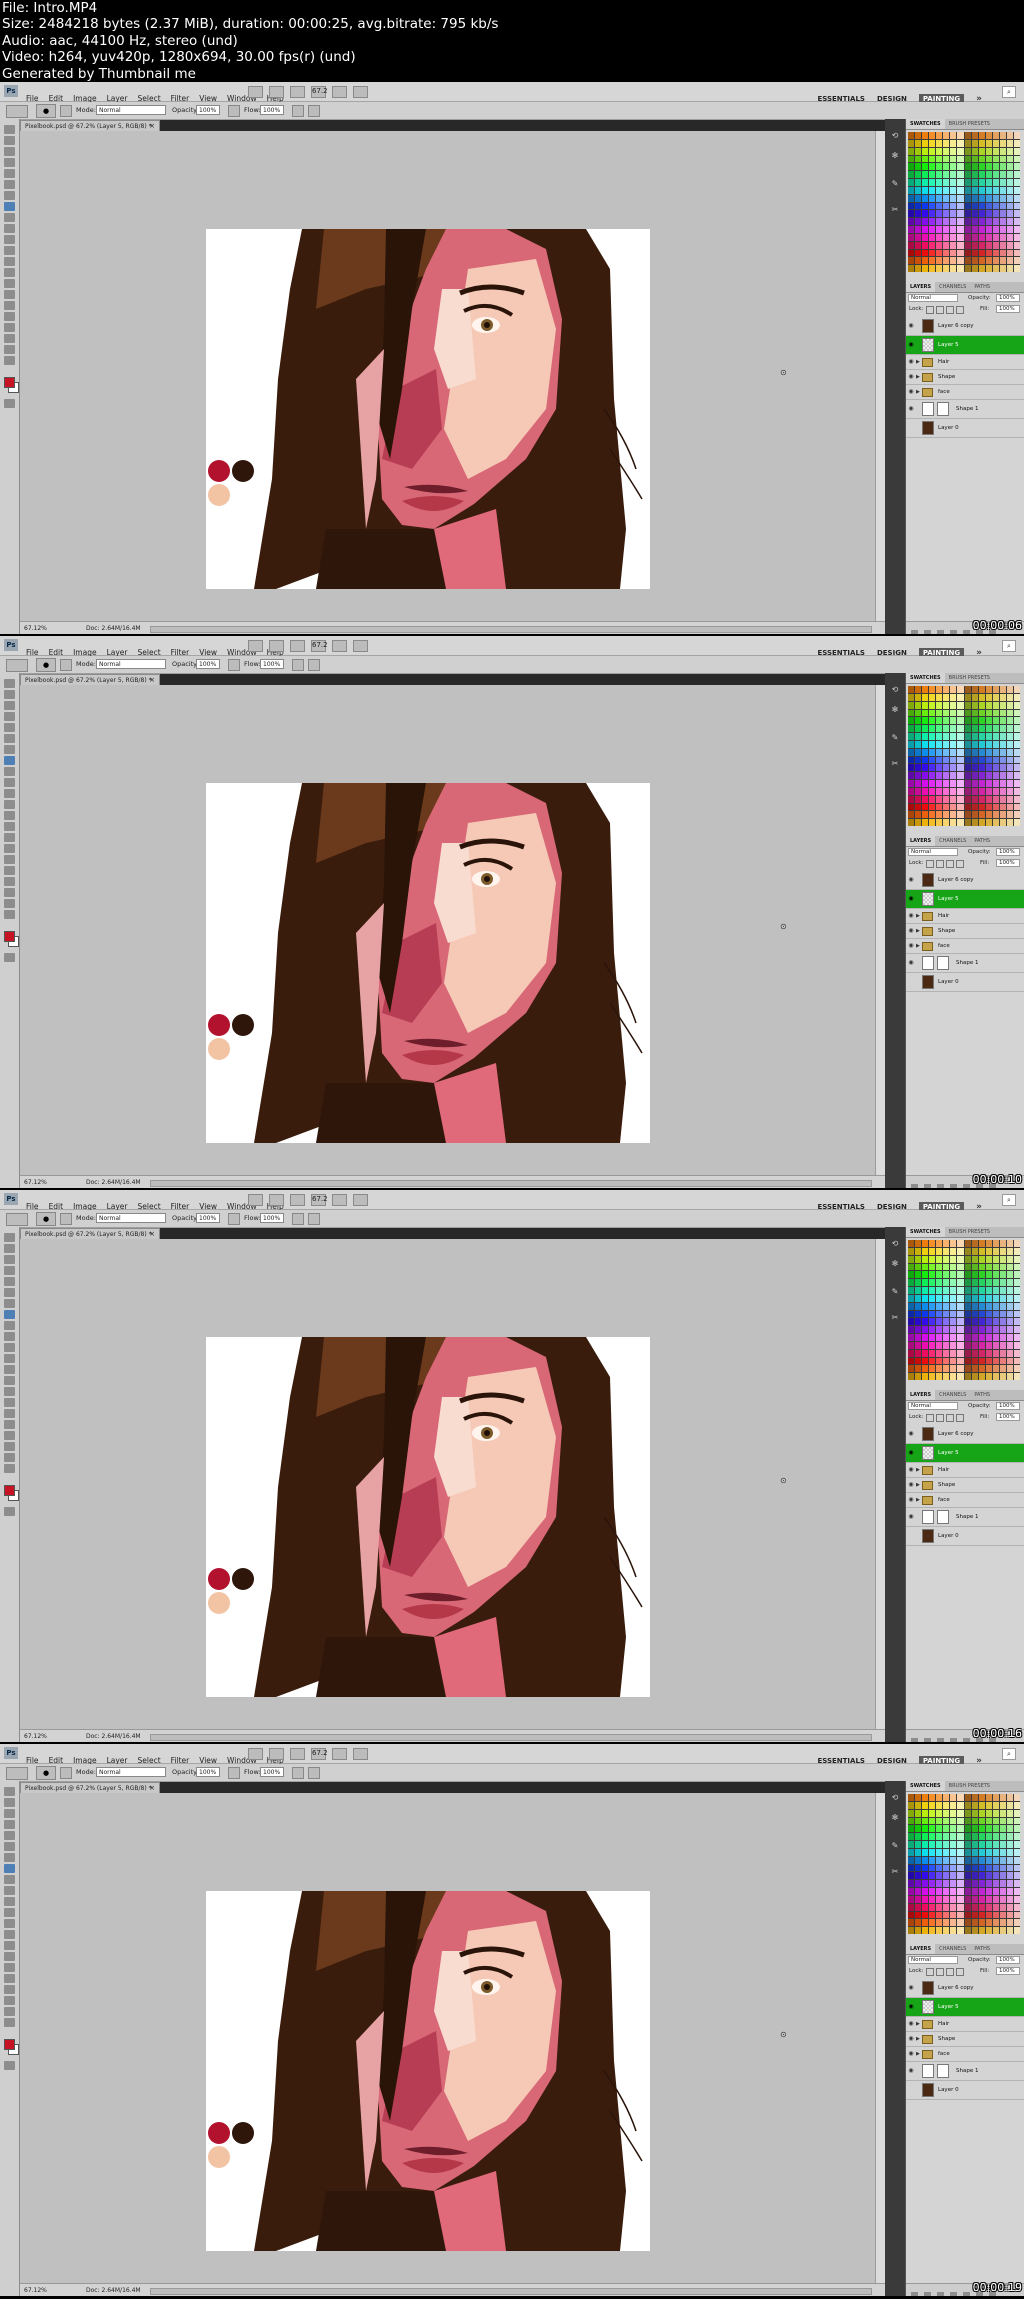 Image resolution: width=1024 pixels, height=2299 pixels. I want to click on 3d-rotate-tool-icon, so click(9, 881).